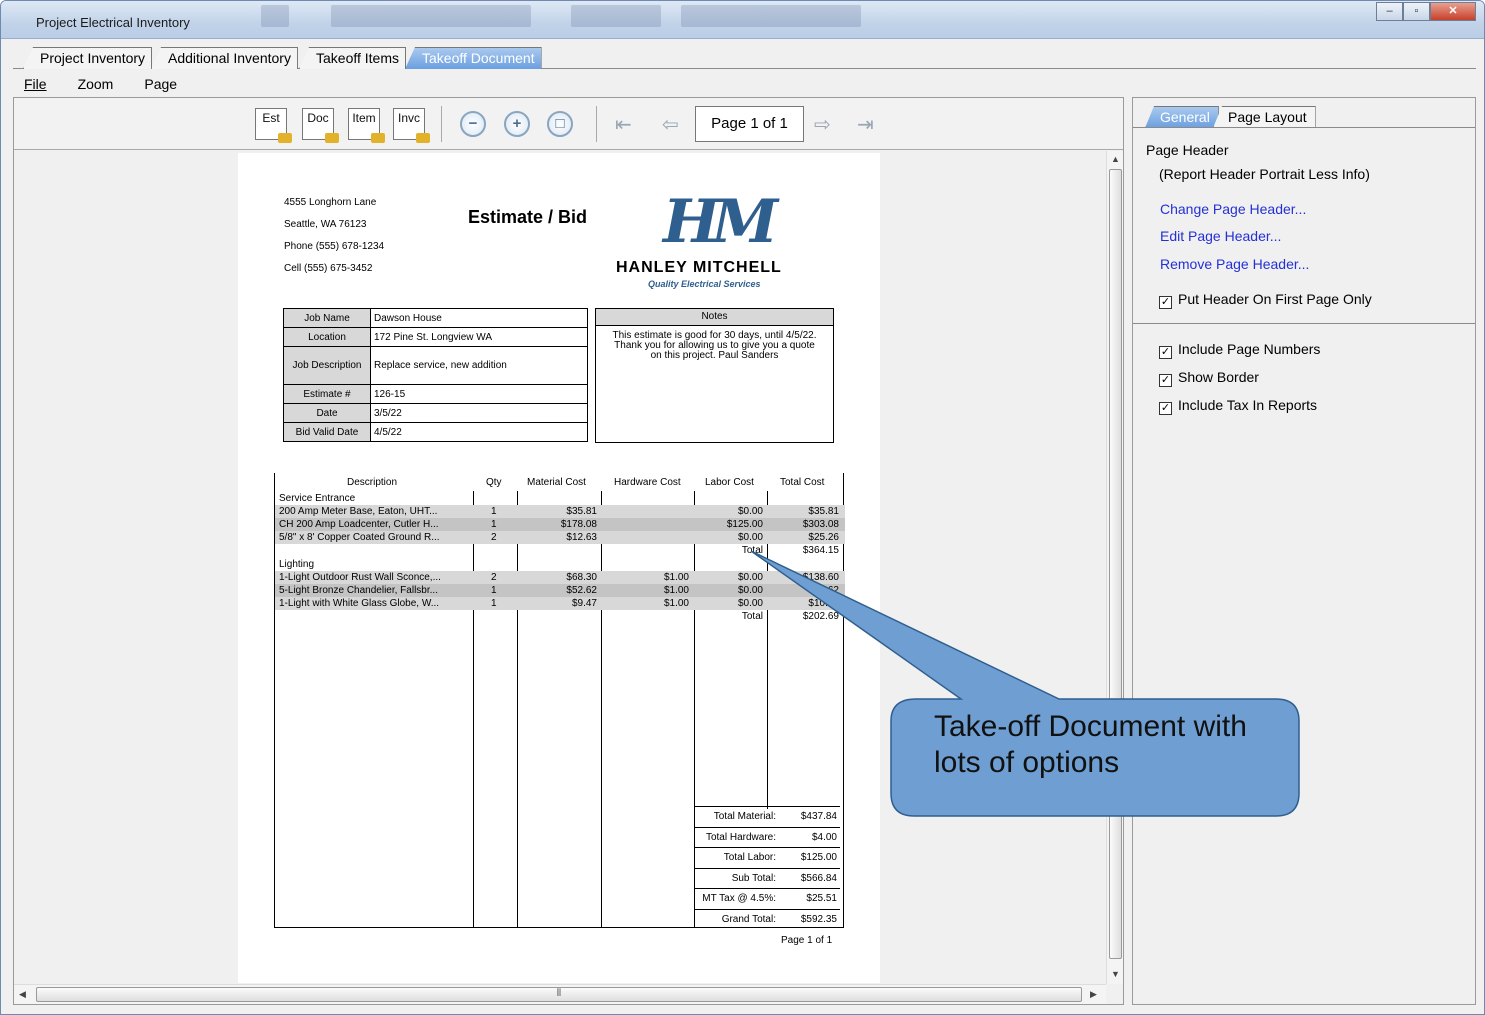 This screenshot has width=1485, height=1015. Describe the element at coordinates (1090, 745) in the screenshot. I see `callout-text: Take-off Document with lots of options` at that location.